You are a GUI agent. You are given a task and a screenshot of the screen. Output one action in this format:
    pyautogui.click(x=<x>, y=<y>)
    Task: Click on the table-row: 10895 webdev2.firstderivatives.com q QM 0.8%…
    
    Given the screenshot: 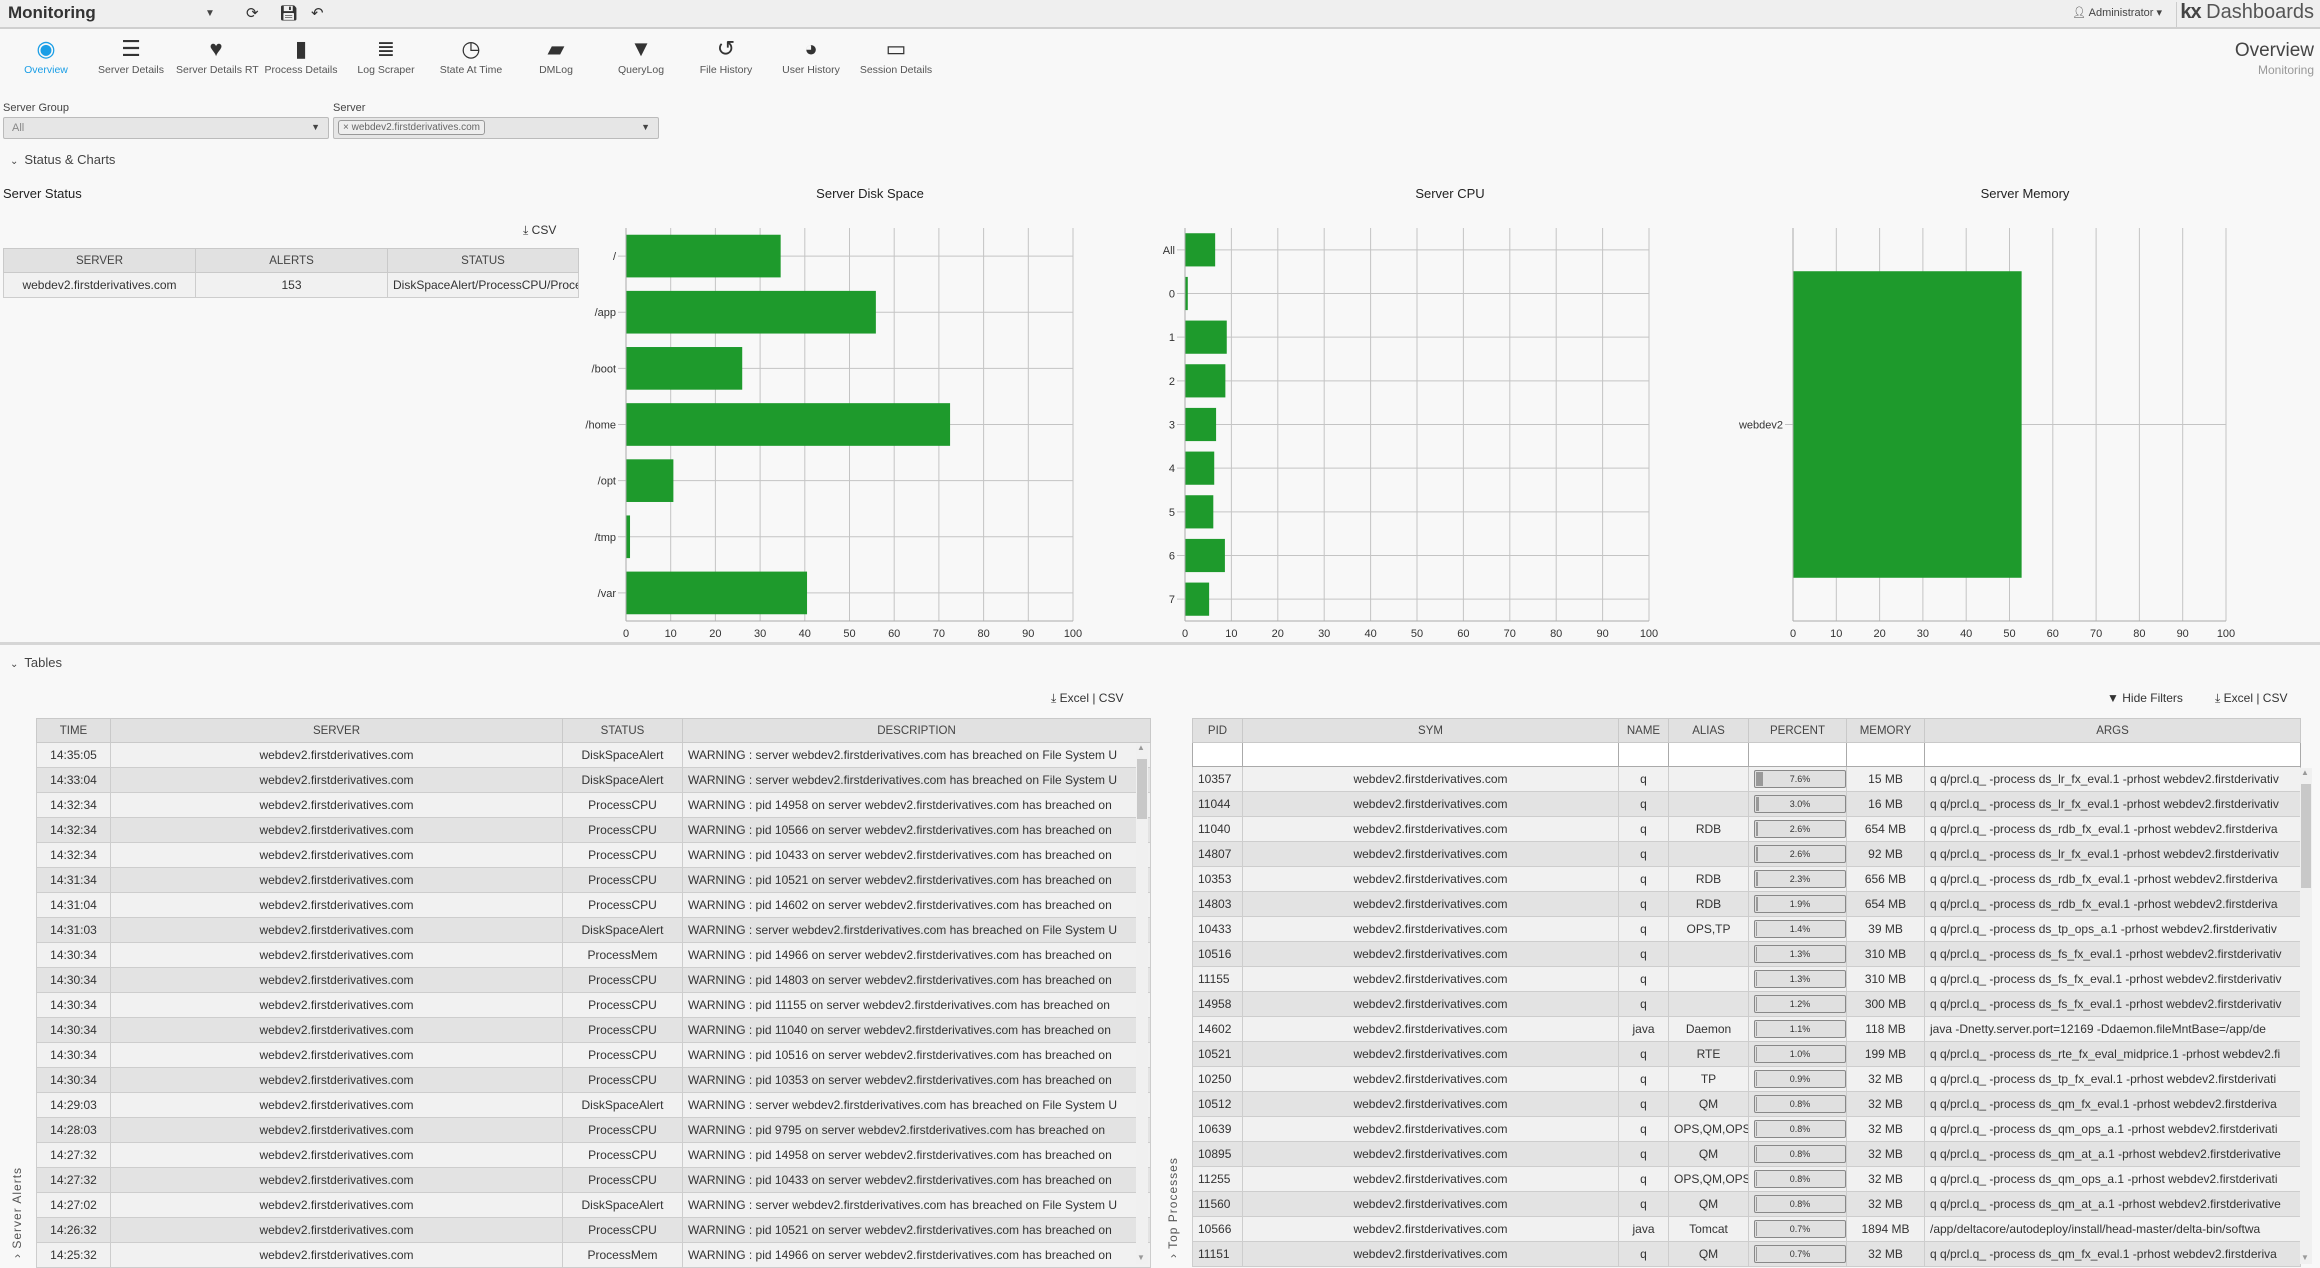 What is the action you would take?
    pyautogui.click(x=1746, y=1154)
    